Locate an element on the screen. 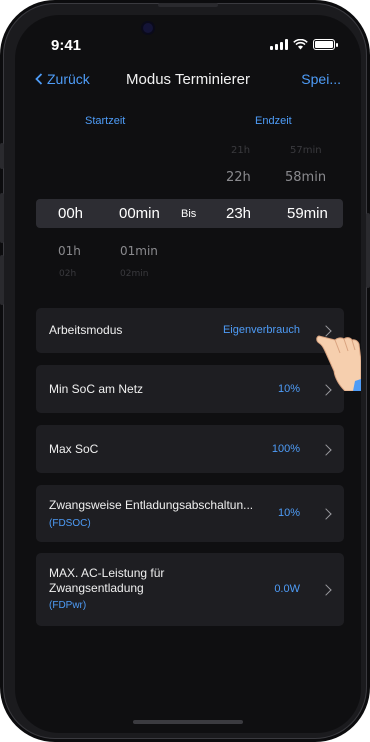 The height and width of the screenshot is (742, 370). start-hour-option: 02h is located at coordinates (67, 273).